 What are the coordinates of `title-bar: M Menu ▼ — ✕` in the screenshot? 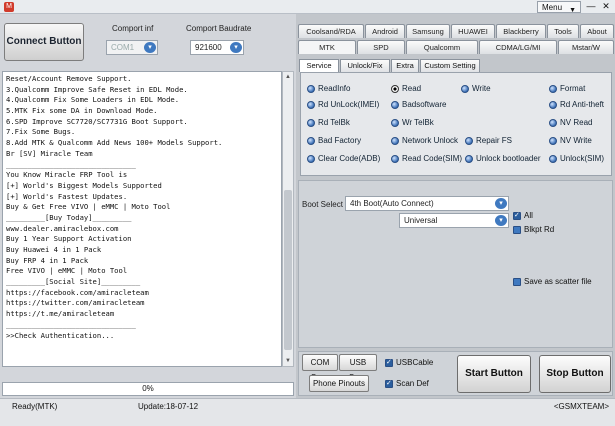 It's located at (307, 7).